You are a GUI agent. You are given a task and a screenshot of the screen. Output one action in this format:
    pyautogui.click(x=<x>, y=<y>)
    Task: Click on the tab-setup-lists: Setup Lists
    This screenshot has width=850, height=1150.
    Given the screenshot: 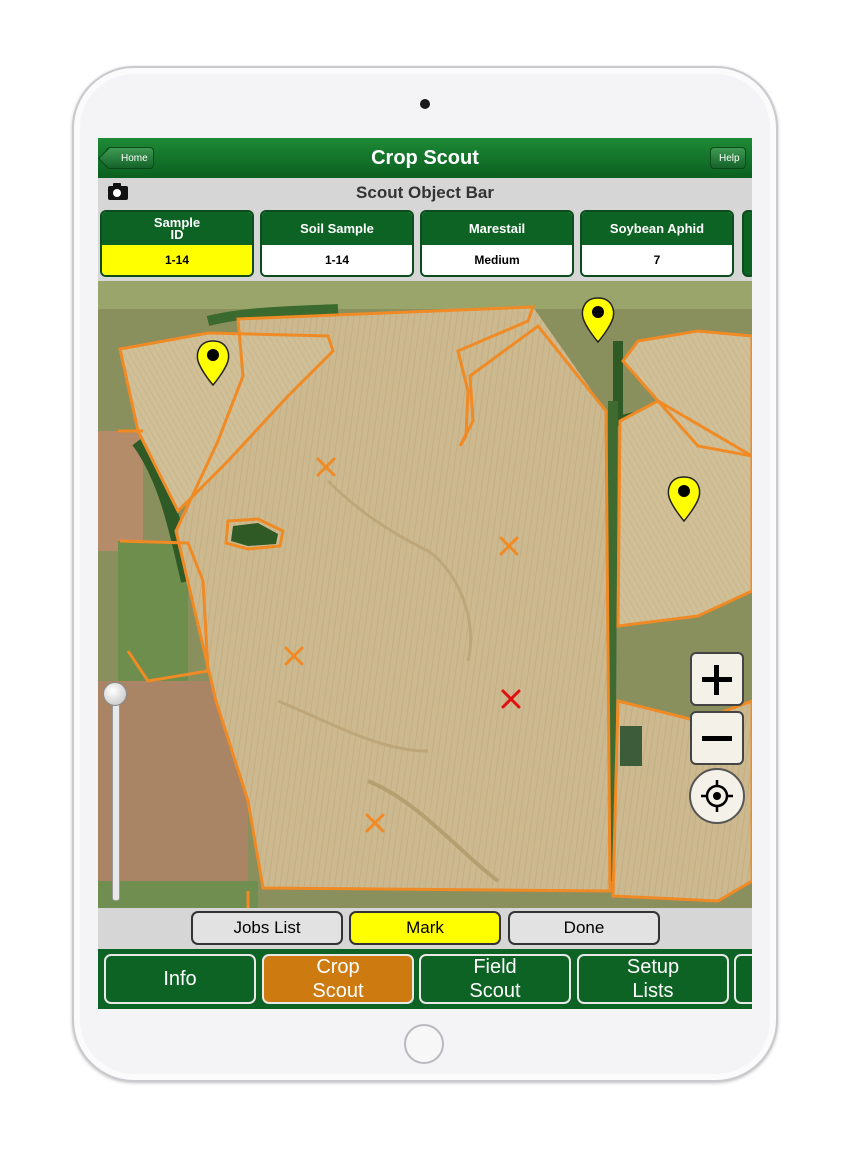 What is the action you would take?
    pyautogui.click(x=653, y=979)
    